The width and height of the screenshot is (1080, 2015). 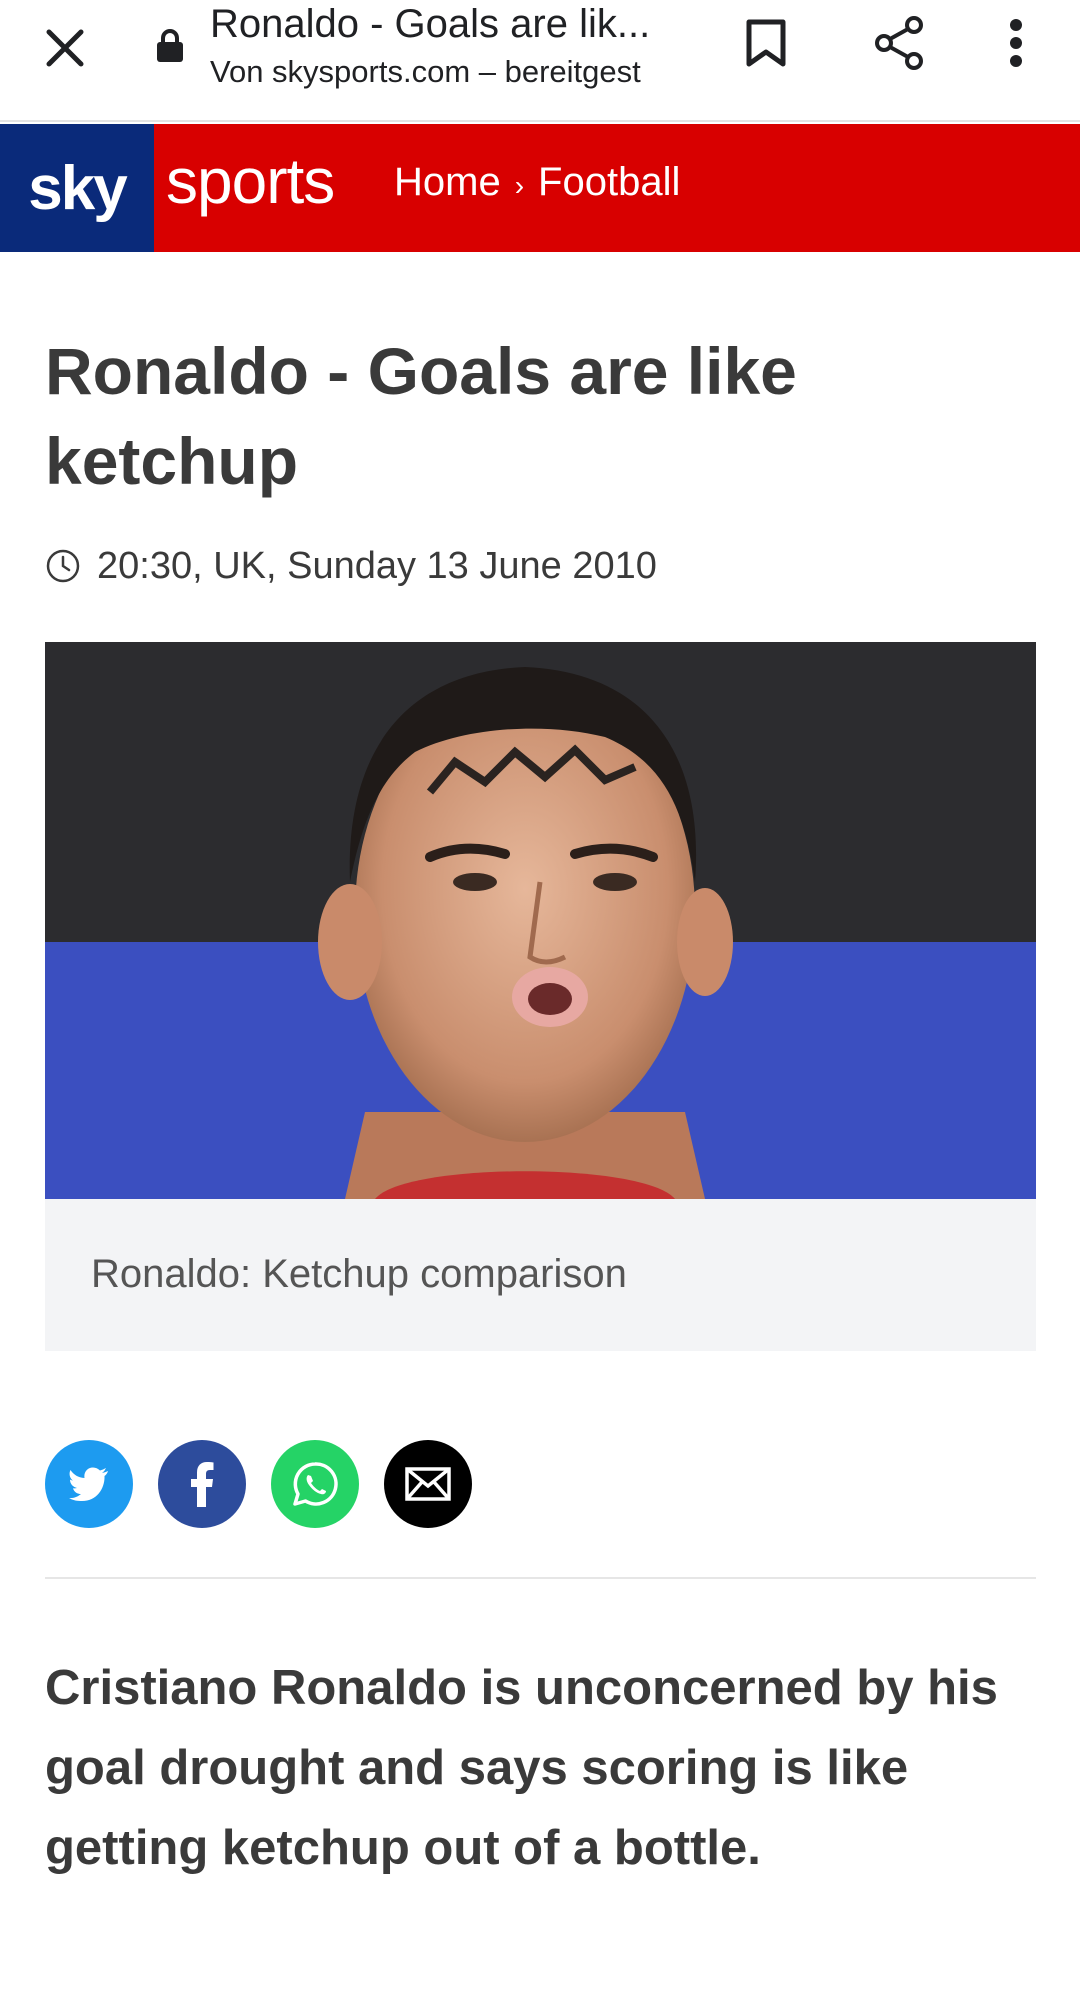 What do you see at coordinates (359, 1274) in the screenshot?
I see `image-caption: Ronaldo: Ketchup comparison` at bounding box center [359, 1274].